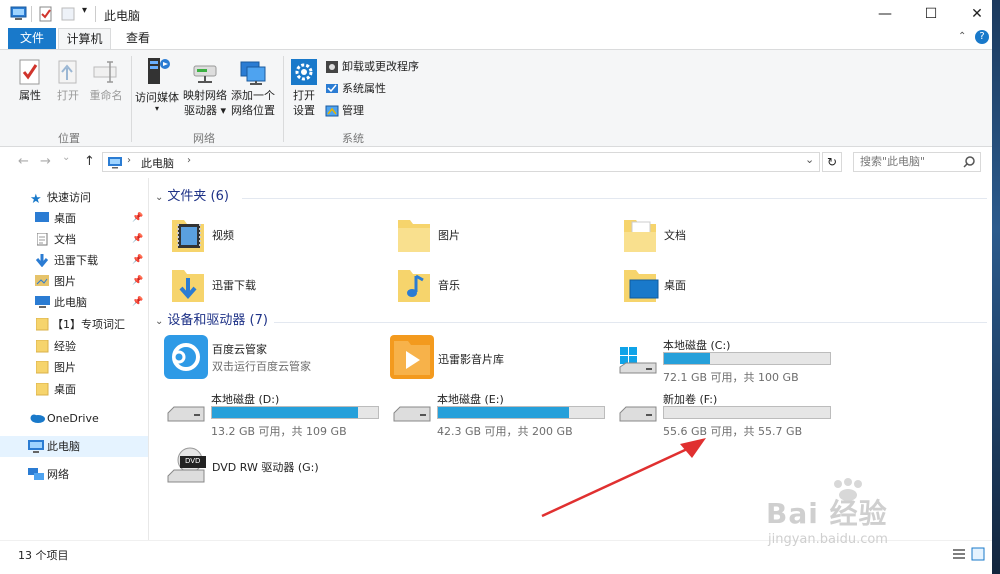  What do you see at coordinates (728, 359) in the screenshot?
I see `drive-c: 本地磁盘 (C:) 72.1 GB 可用，共 100 GB` at bounding box center [728, 359].